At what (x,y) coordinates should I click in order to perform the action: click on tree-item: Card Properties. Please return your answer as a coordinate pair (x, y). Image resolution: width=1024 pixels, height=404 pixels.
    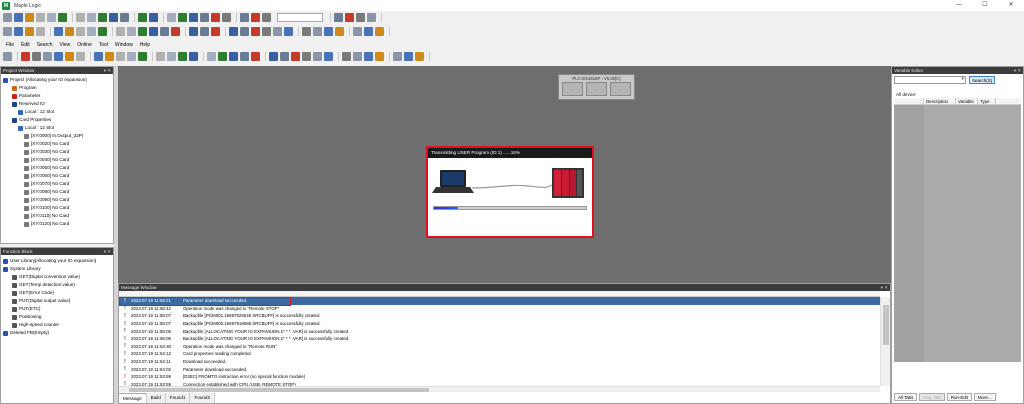
    Looking at the image, I should click on (57, 120).